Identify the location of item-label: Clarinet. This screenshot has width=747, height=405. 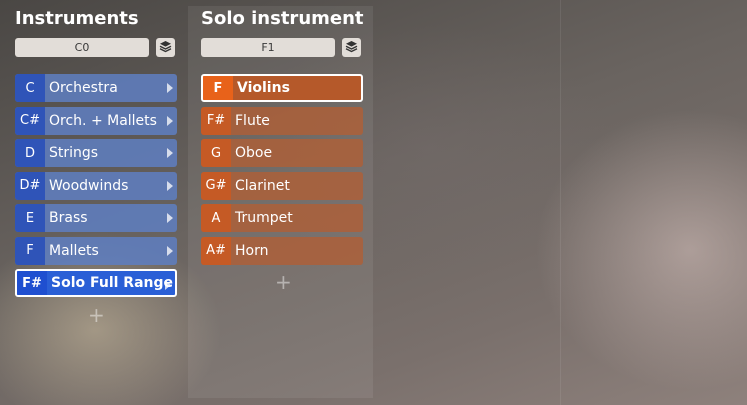
(262, 185).